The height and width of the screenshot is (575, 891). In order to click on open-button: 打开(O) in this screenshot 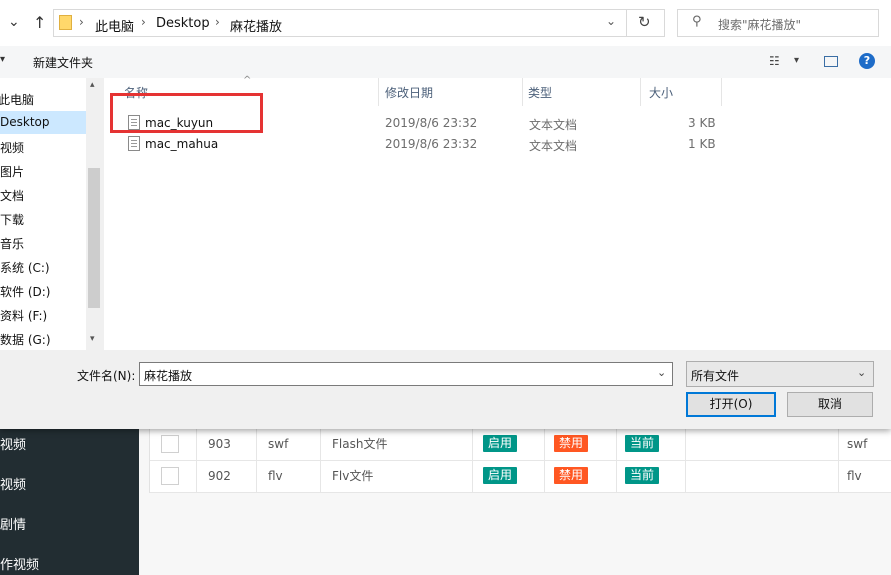, I will do `click(731, 404)`.